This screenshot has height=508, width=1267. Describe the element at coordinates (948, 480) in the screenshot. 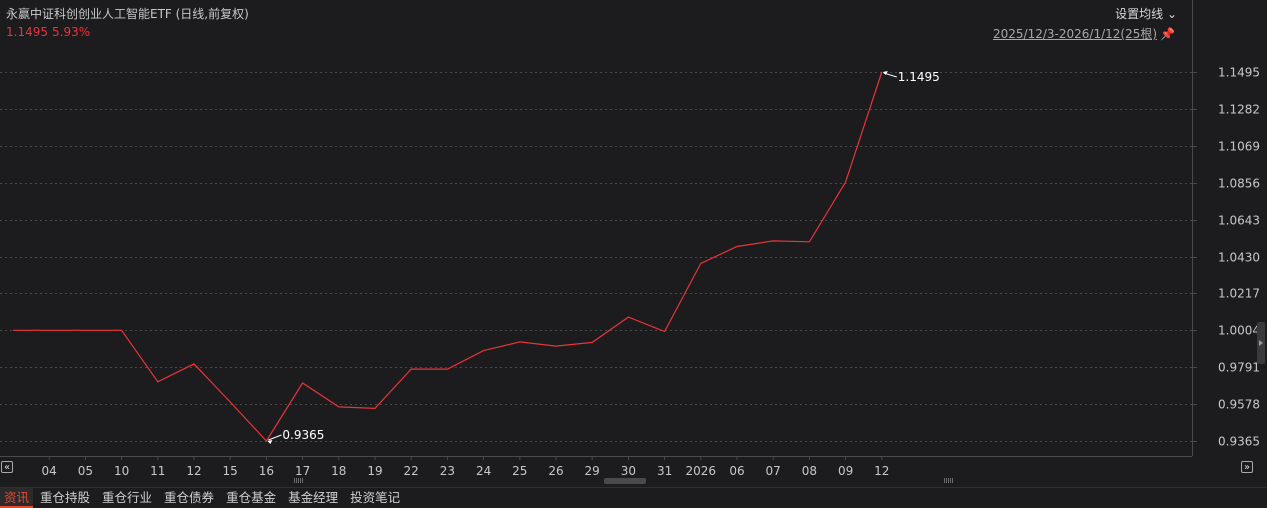

I see `resize-grip-right` at that location.